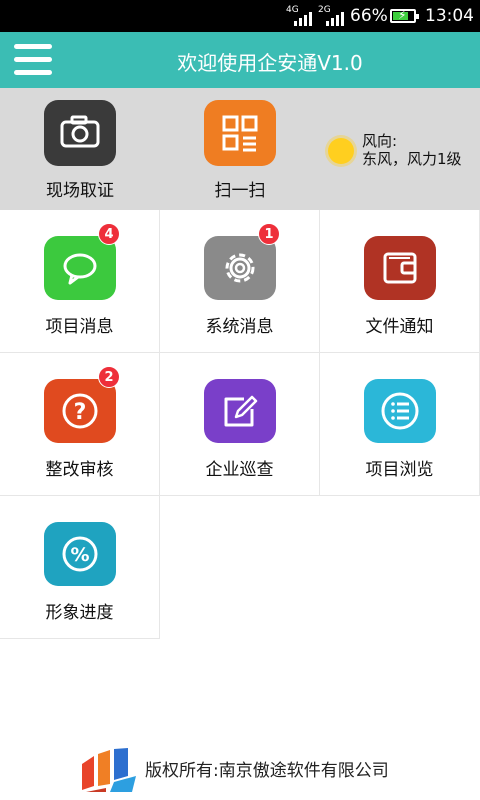 The height and width of the screenshot is (800, 480). Describe the element at coordinates (79, 613) in the screenshot. I see `progress-image-label: 形象进度` at that location.